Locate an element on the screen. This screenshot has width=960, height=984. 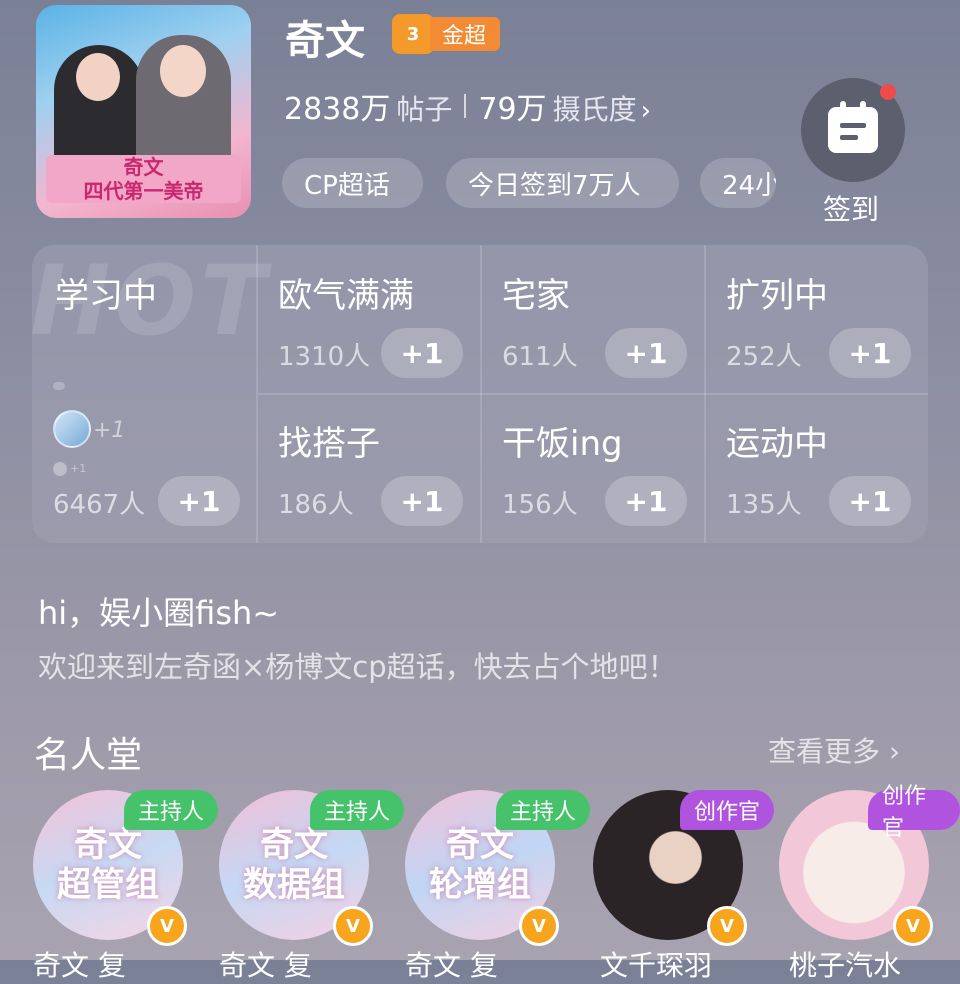
stats-row: 2838万 帖子 79万 摄氏度 › is located at coordinates (467, 106).